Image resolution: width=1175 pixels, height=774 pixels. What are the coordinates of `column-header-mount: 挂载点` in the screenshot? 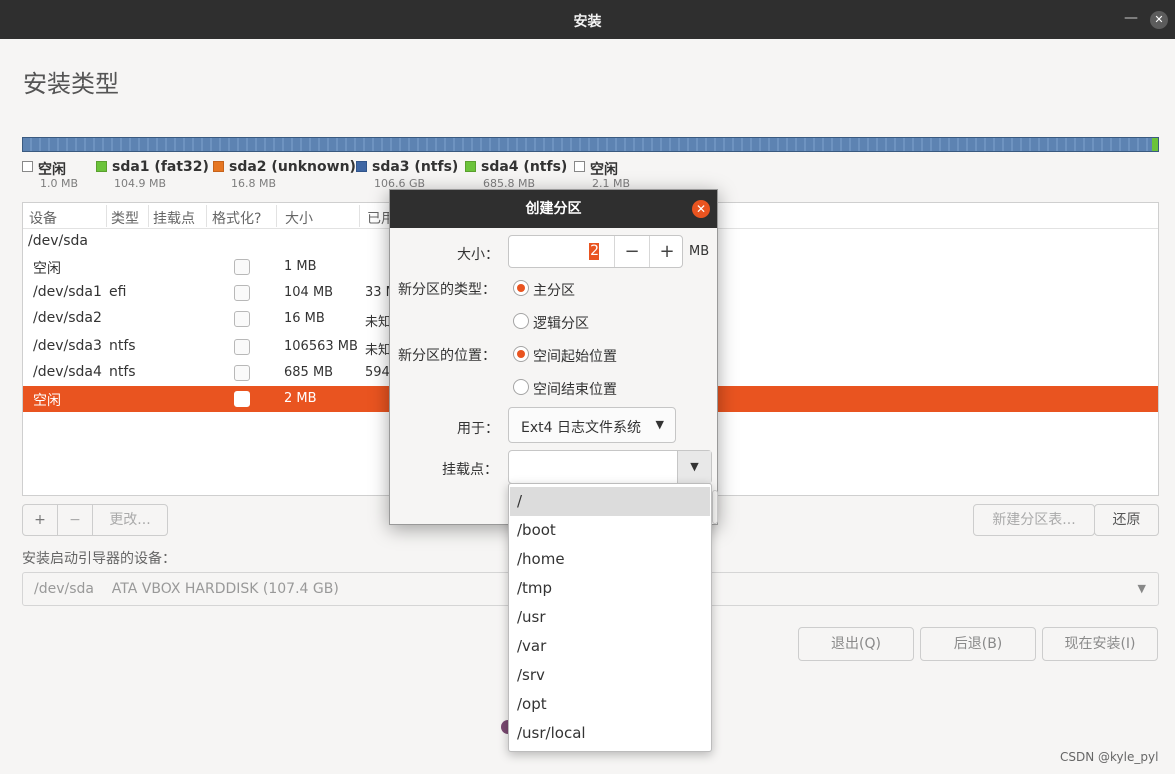 It's located at (174, 218).